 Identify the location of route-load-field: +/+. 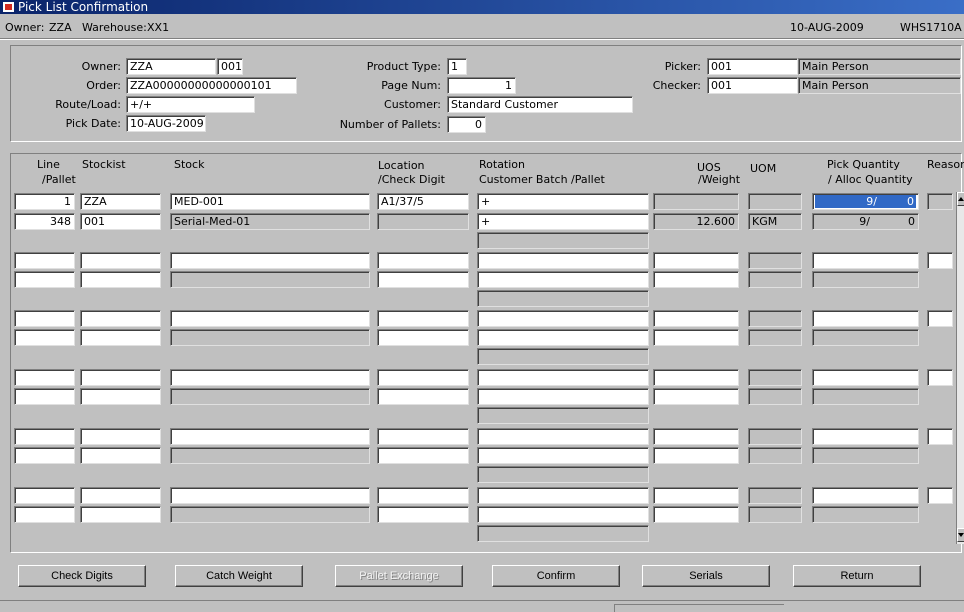
(190, 104).